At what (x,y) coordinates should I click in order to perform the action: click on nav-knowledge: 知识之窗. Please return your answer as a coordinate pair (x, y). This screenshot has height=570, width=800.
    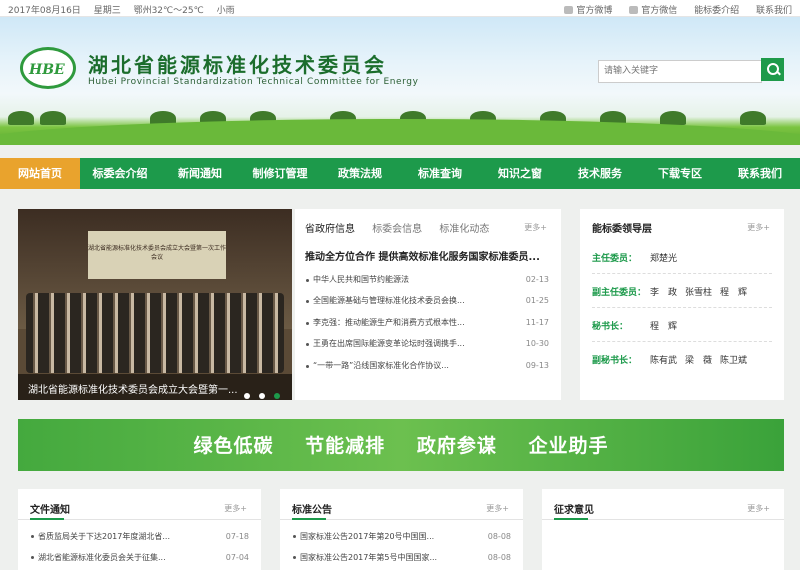
    Looking at the image, I should click on (520, 173).